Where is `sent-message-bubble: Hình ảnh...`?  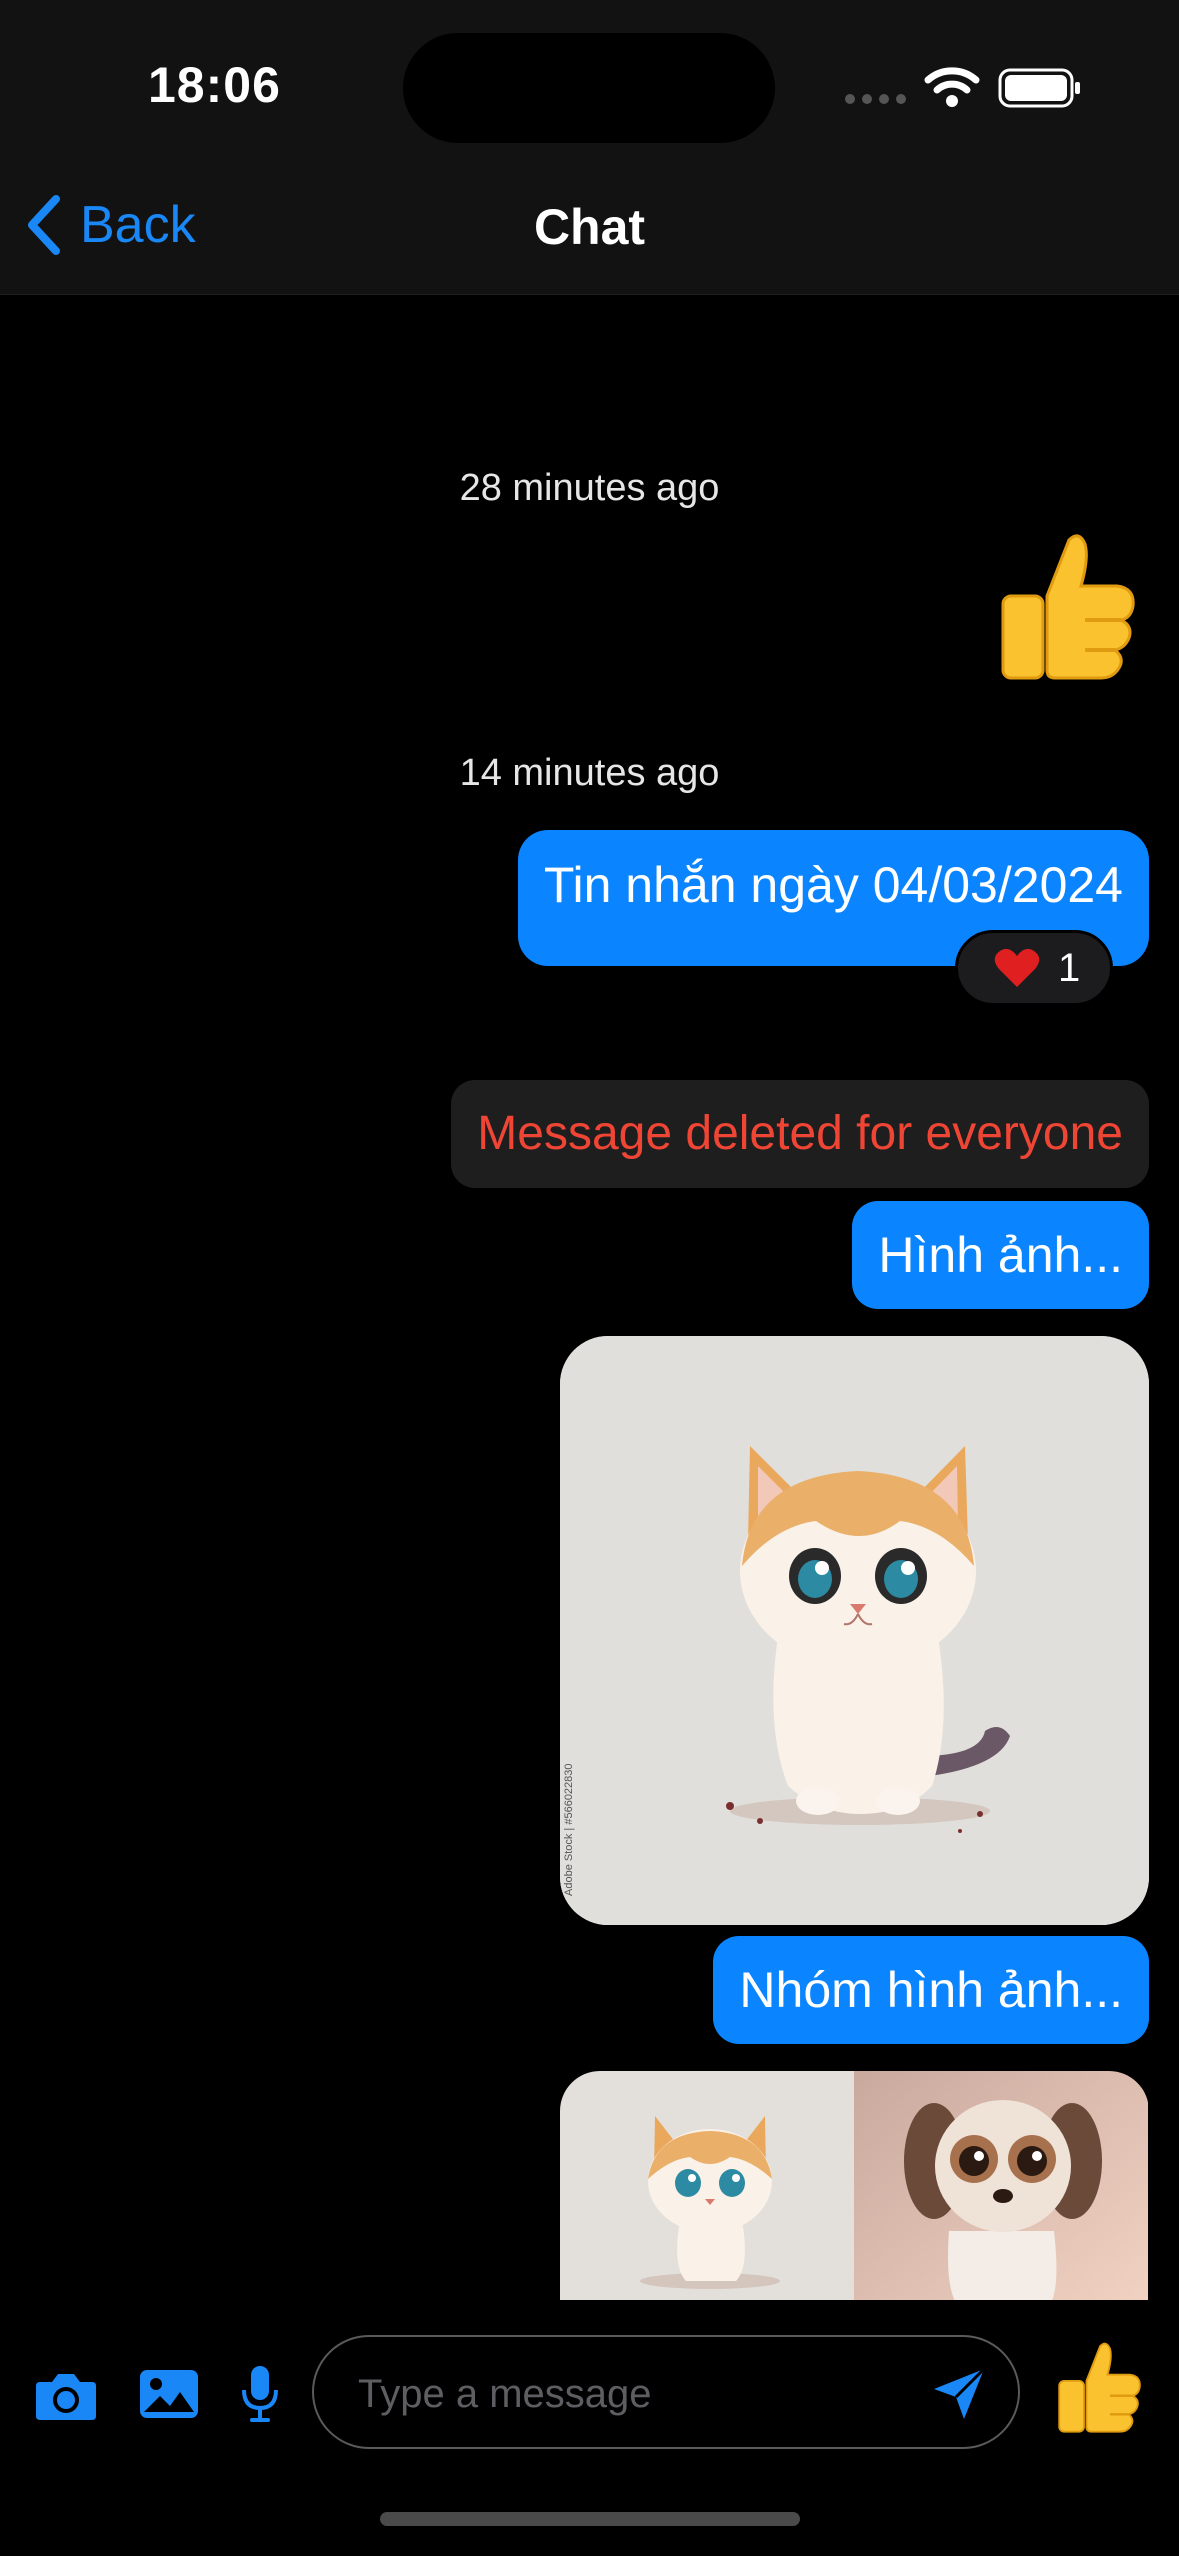 sent-message-bubble: Hình ảnh... is located at coordinates (1000, 1255).